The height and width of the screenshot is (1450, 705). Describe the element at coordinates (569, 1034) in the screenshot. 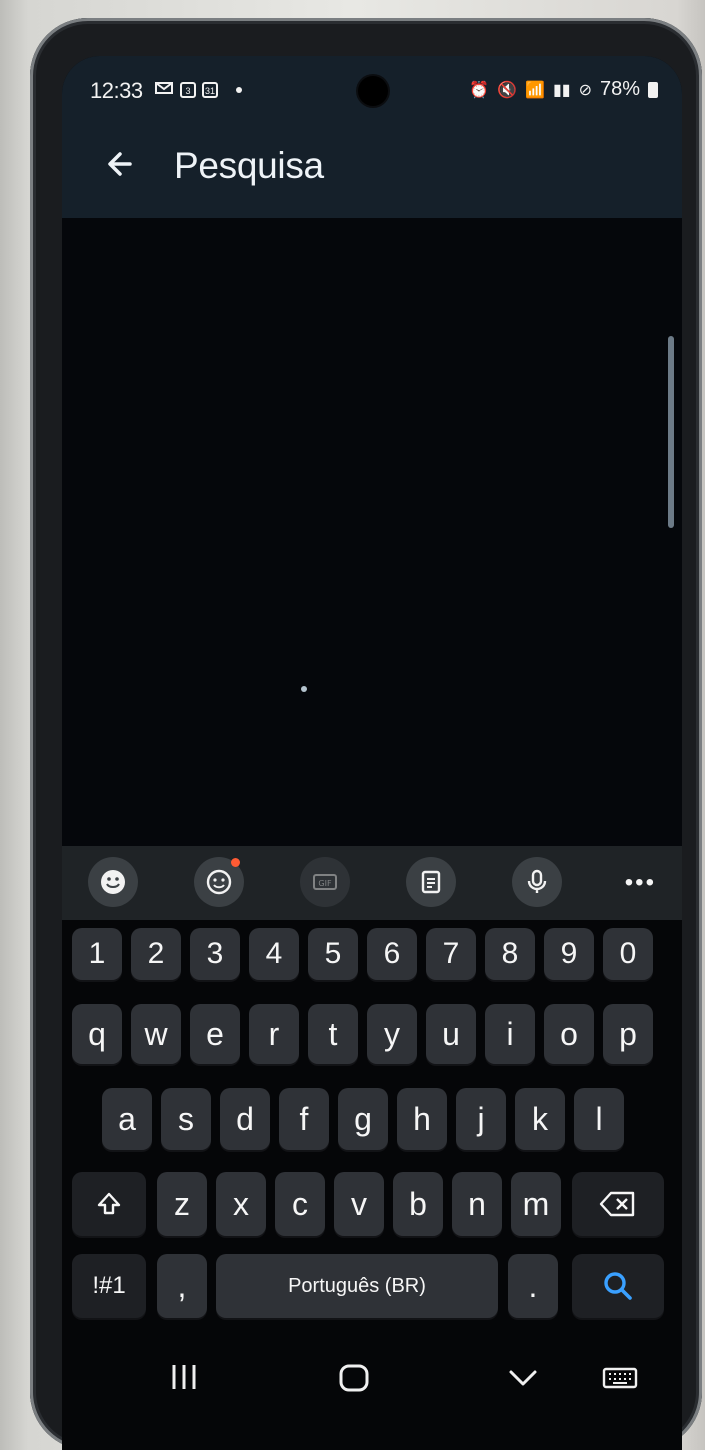

I see `key-o: o` at that location.